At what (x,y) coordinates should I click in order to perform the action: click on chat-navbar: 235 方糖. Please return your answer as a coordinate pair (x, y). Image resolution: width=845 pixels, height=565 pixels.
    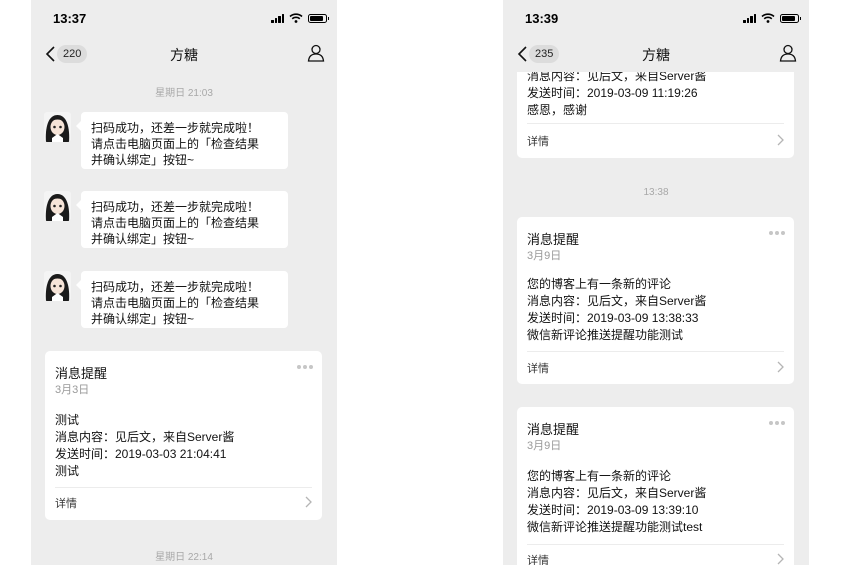
    Looking at the image, I should click on (656, 53).